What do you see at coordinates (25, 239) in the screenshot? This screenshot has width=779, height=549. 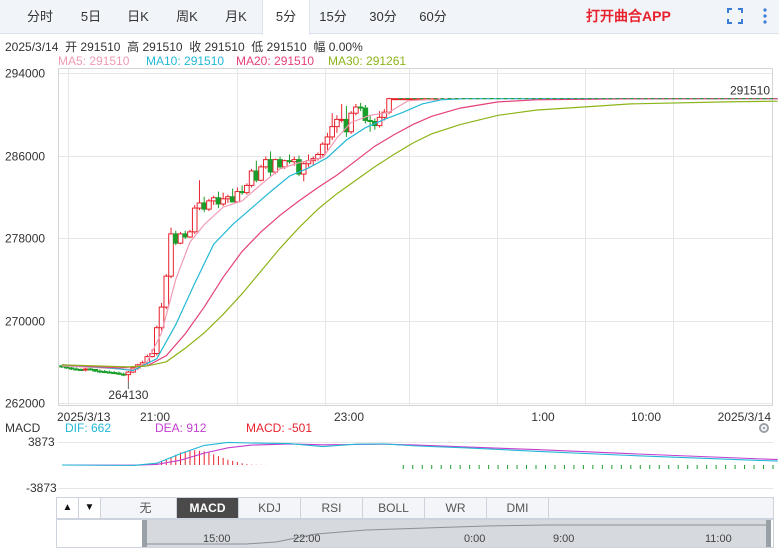 I see `y-tick-label: 278000` at bounding box center [25, 239].